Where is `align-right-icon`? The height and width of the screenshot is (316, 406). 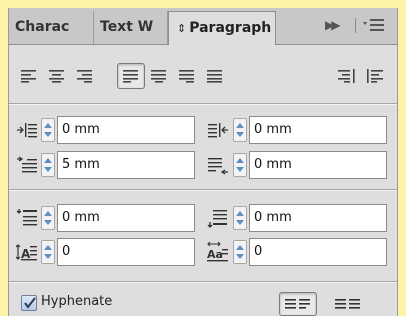
align-right-icon is located at coordinates (84, 76).